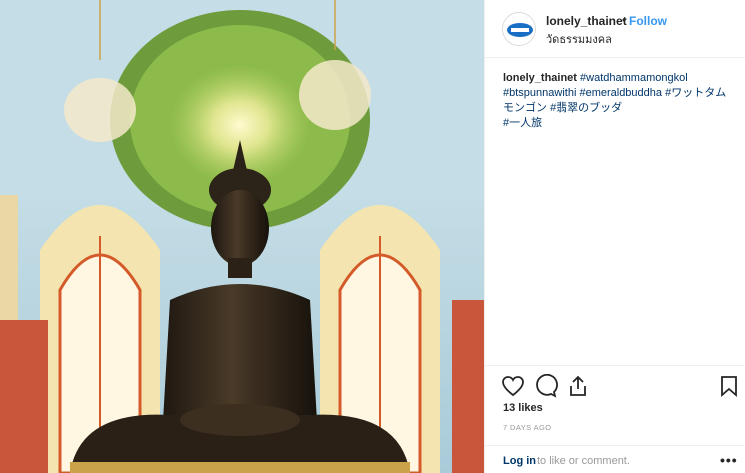 This screenshot has height=473, width=745. I want to click on avatar, so click(519, 29).